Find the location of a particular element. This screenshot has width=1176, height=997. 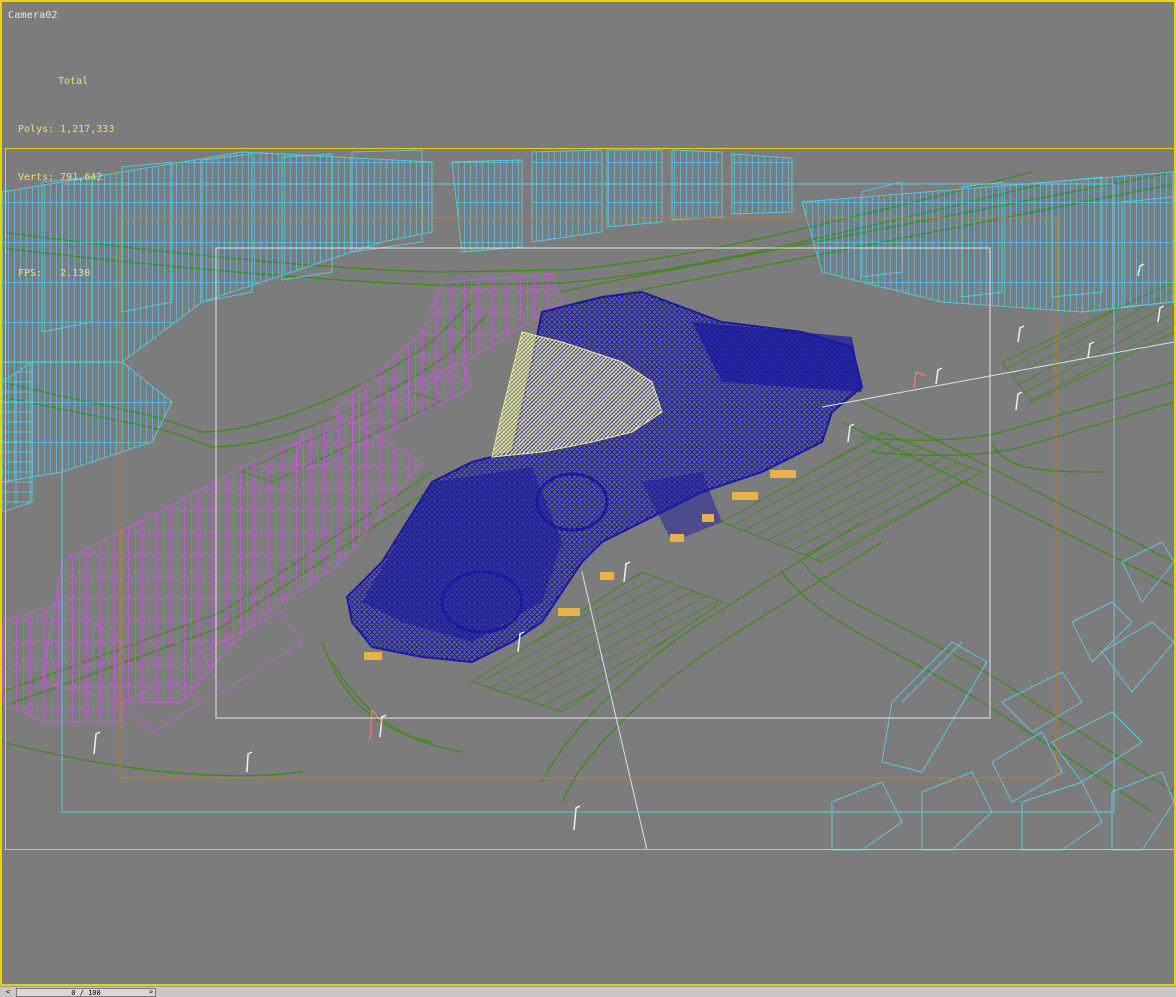

stats-header: Total is located at coordinates (73, 81).